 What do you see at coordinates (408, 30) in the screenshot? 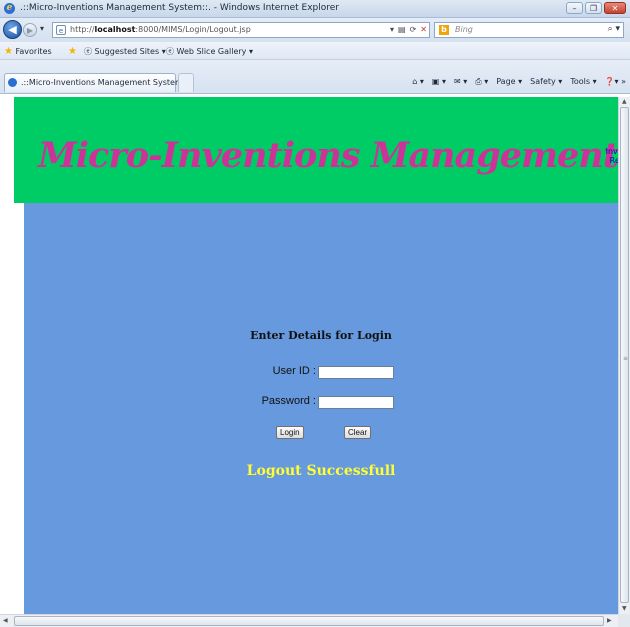
I see `address-tools: ▾ ▤ ⟳ ✕` at bounding box center [408, 30].